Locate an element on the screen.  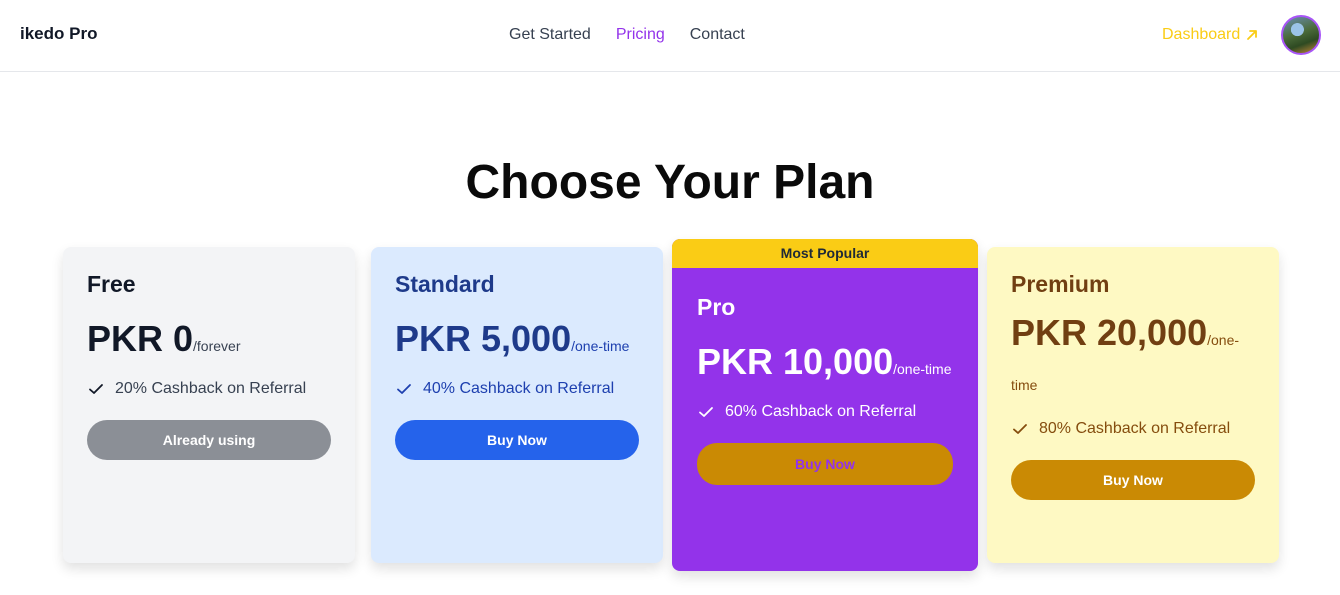
nav-contact: Contact is located at coordinates (717, 35).